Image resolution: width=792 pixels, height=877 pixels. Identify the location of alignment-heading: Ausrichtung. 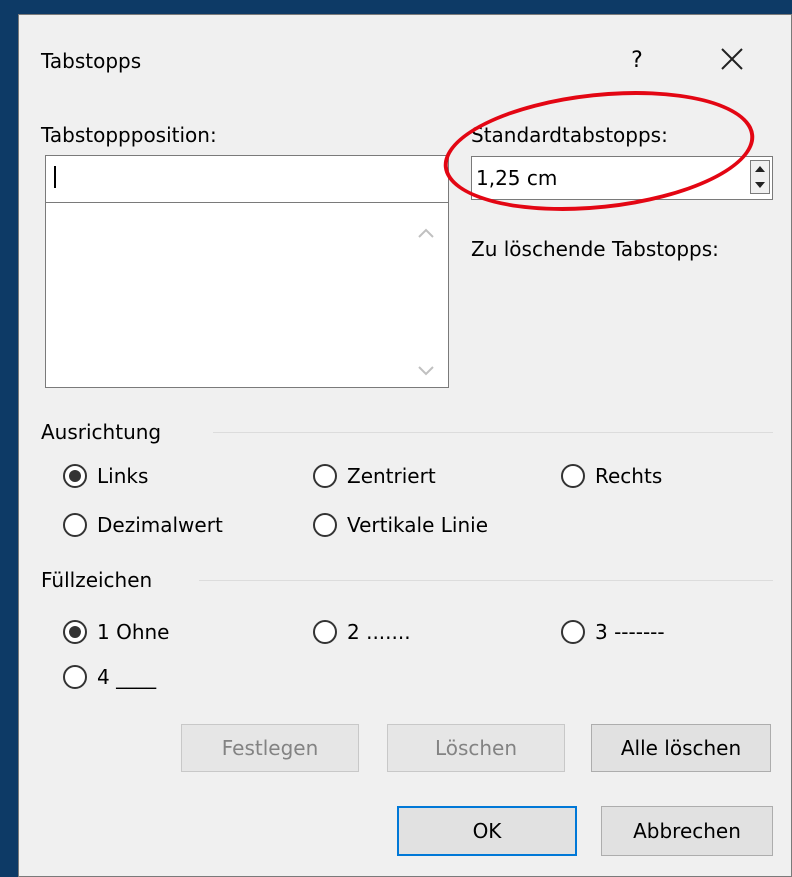
(101, 432).